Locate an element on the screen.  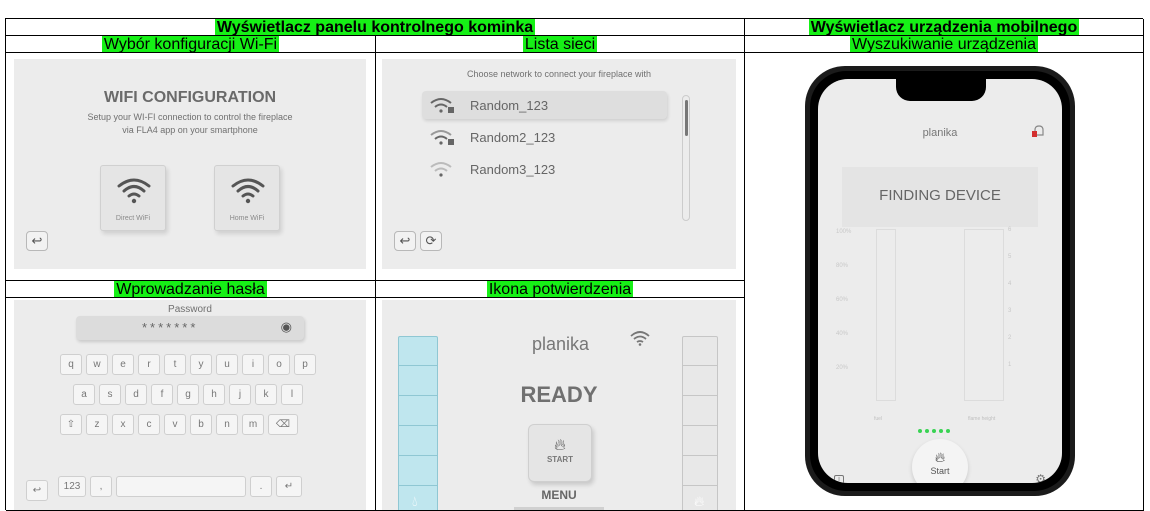
network-item: Random3_123 is located at coordinates (544, 169).